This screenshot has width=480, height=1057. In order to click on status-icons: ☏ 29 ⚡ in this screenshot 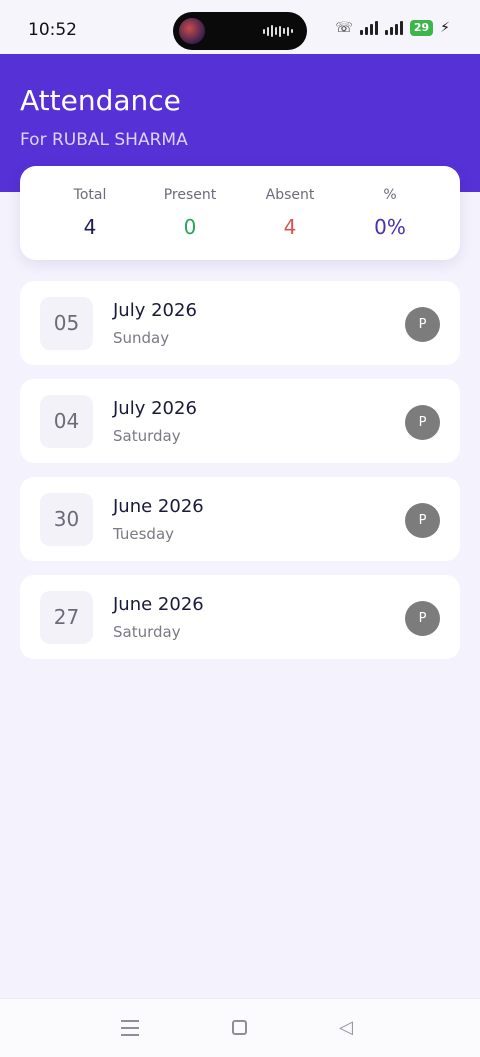, I will do `click(392, 28)`.